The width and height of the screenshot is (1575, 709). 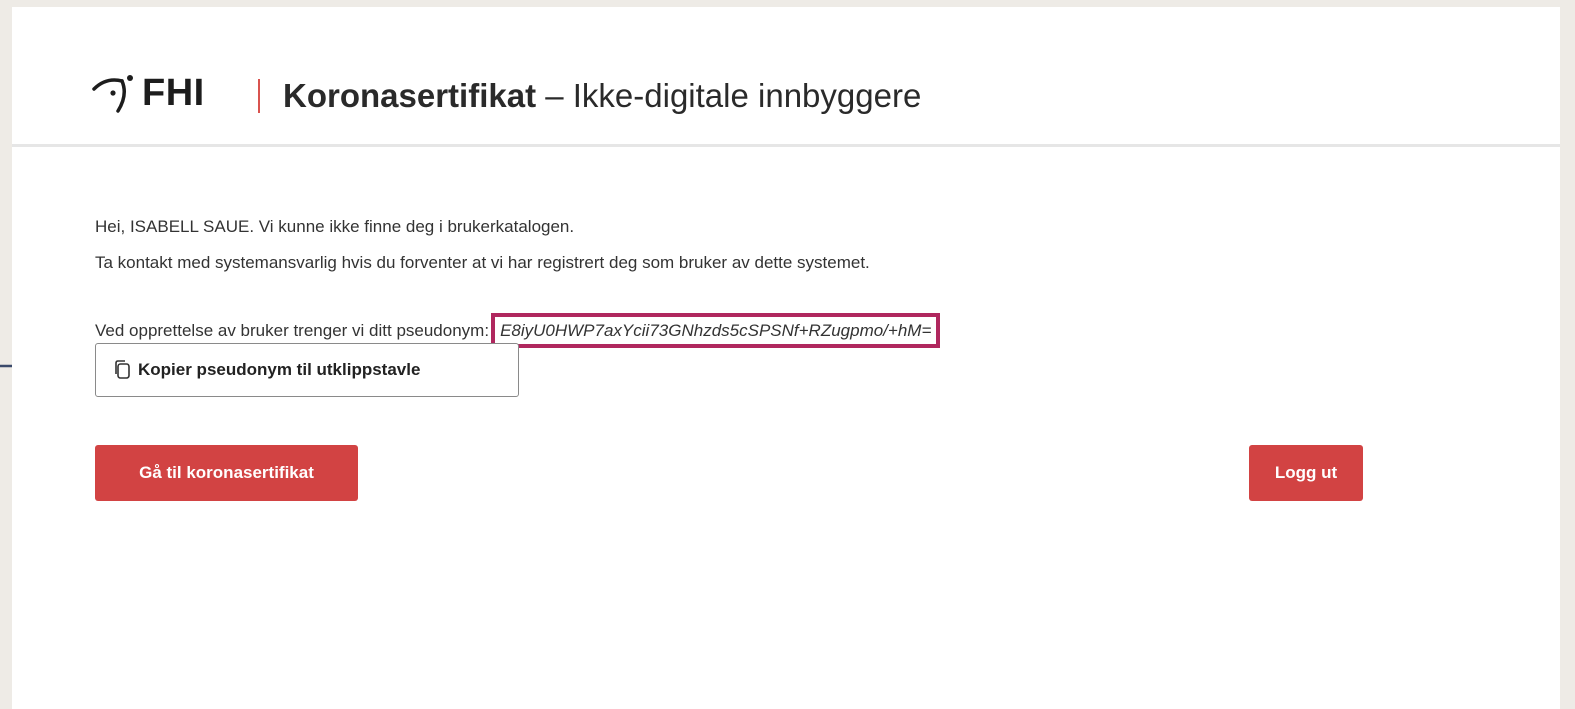 What do you see at coordinates (112, 94) in the screenshot?
I see `fhi-bird-icon` at bounding box center [112, 94].